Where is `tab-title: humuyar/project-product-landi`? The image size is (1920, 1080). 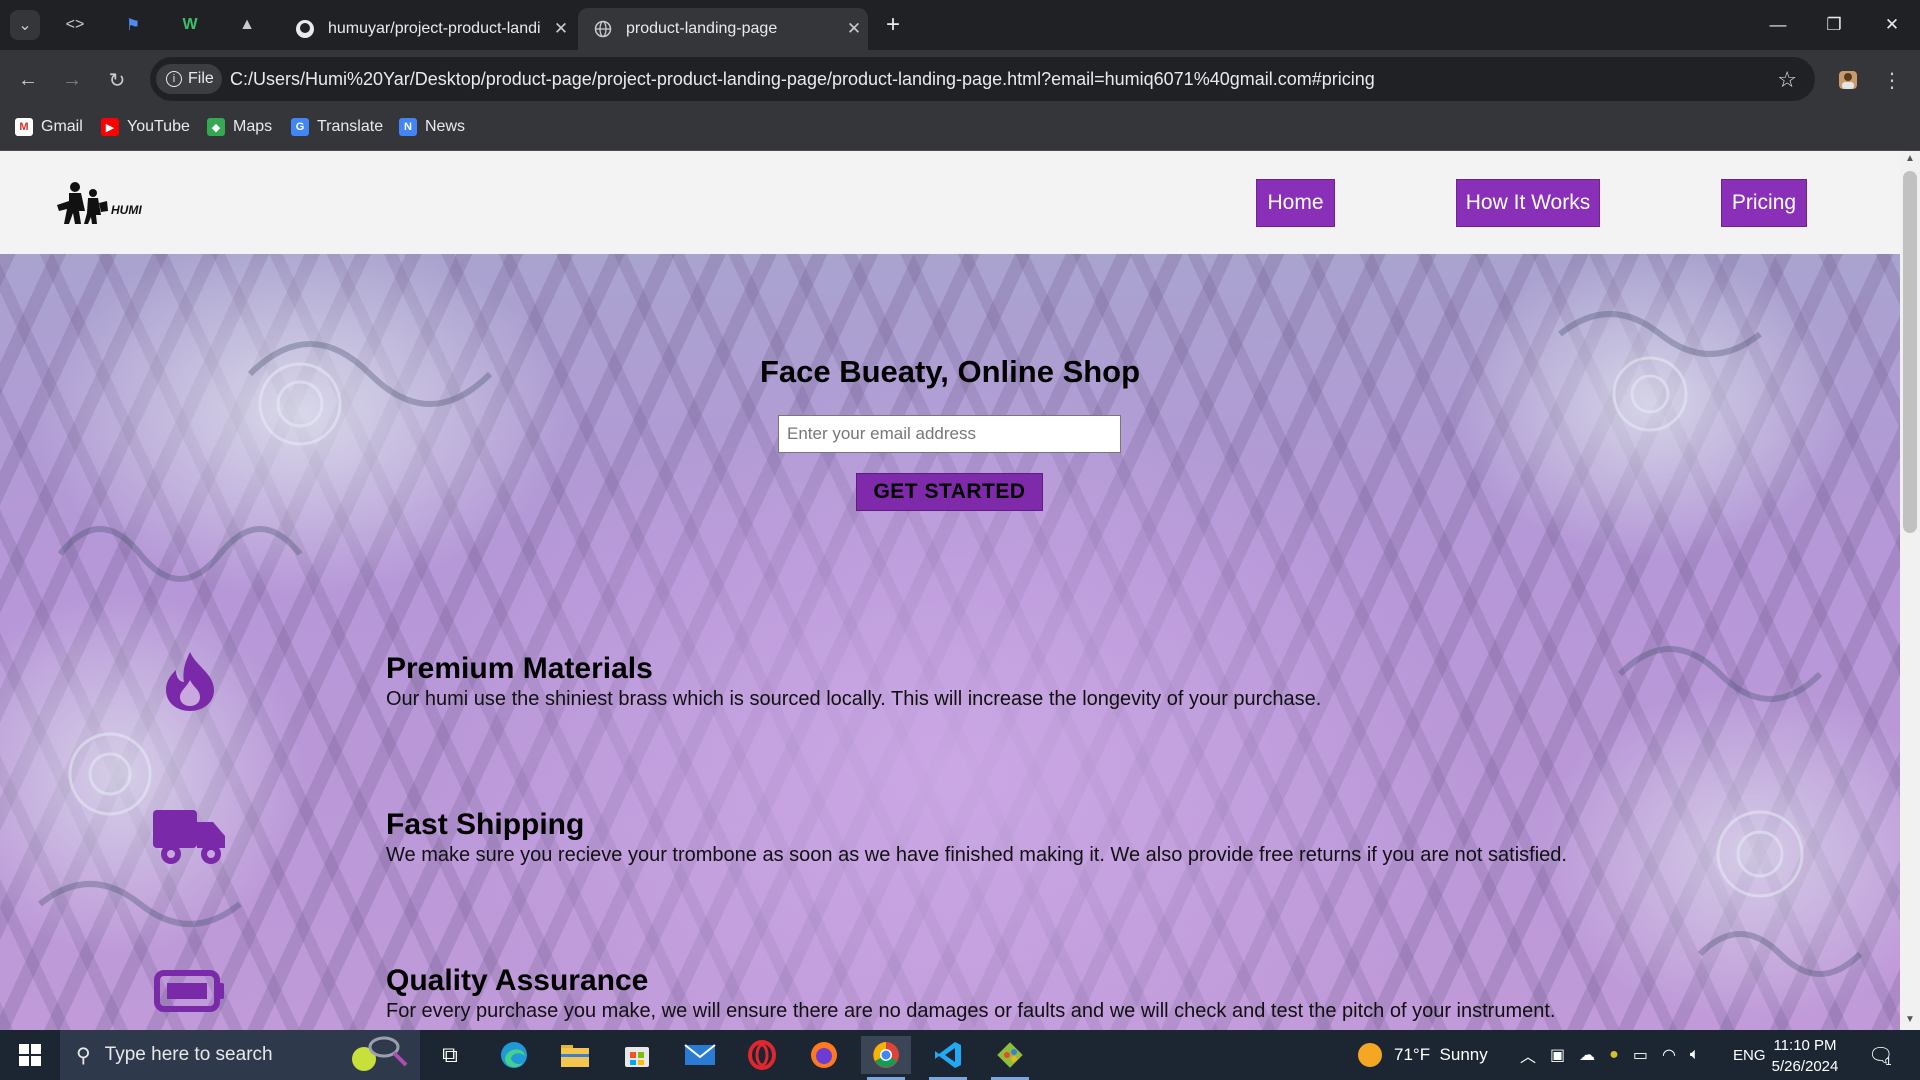
tab-title: humuyar/project-product-landi is located at coordinates (434, 28).